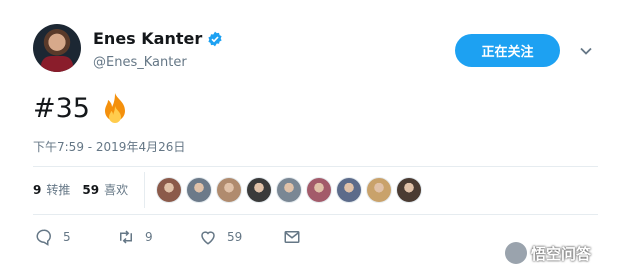 This screenshot has height=273, width=631. I want to click on tweet-timestamp: 下午7:59 - 2019年4月26日, so click(109, 146).